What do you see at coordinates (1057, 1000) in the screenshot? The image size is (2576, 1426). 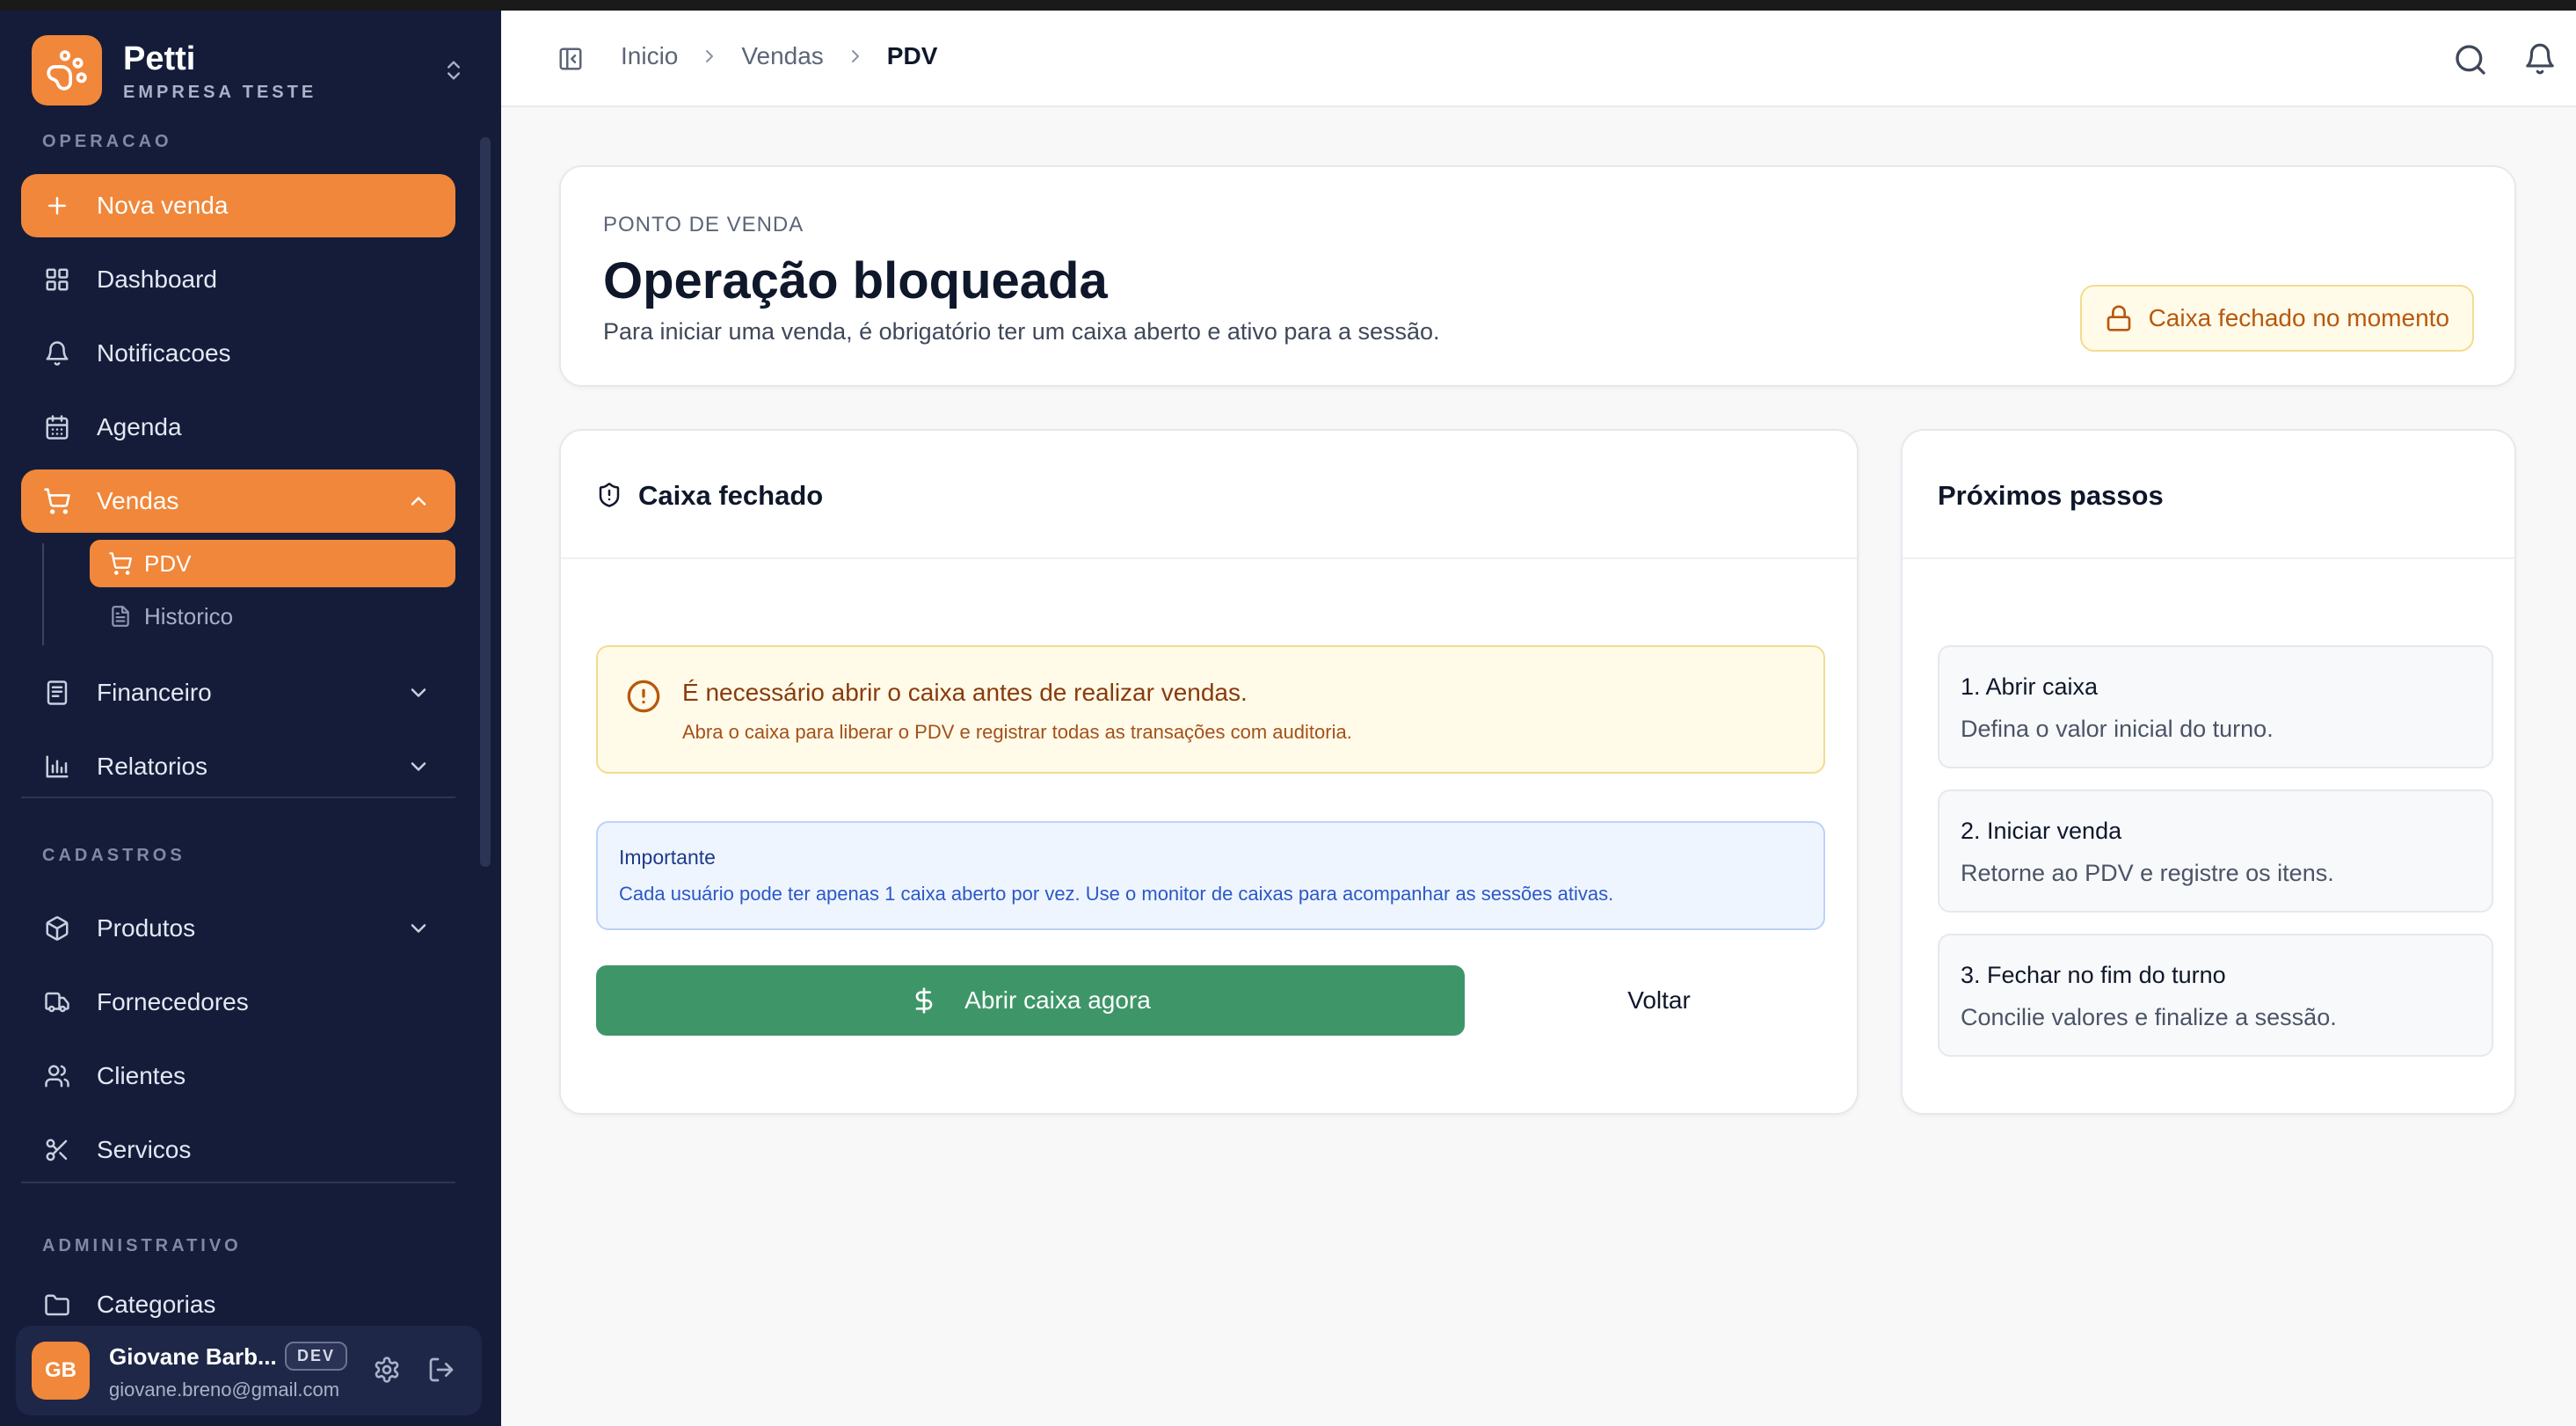 I see `open-cash-register-label: Abrir caixa agora` at bounding box center [1057, 1000].